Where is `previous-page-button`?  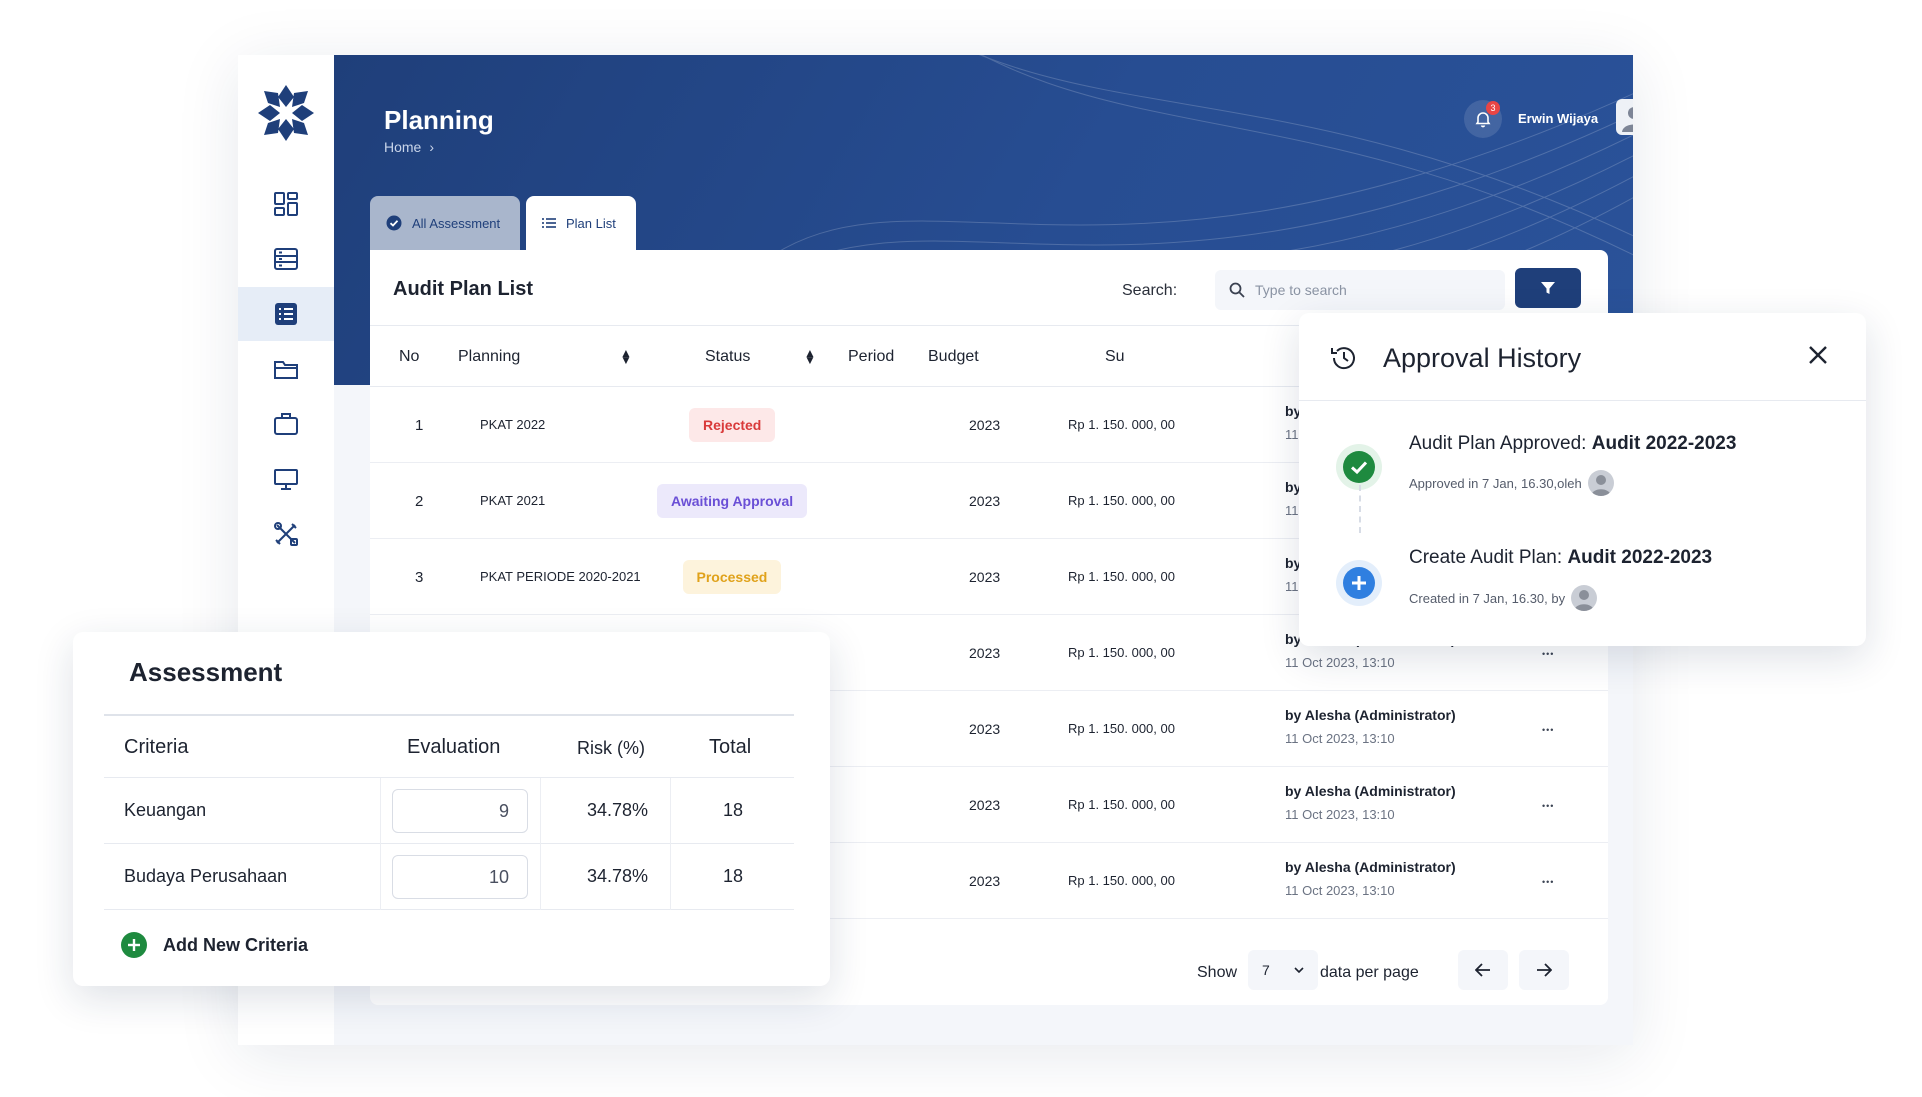 previous-page-button is located at coordinates (1483, 970).